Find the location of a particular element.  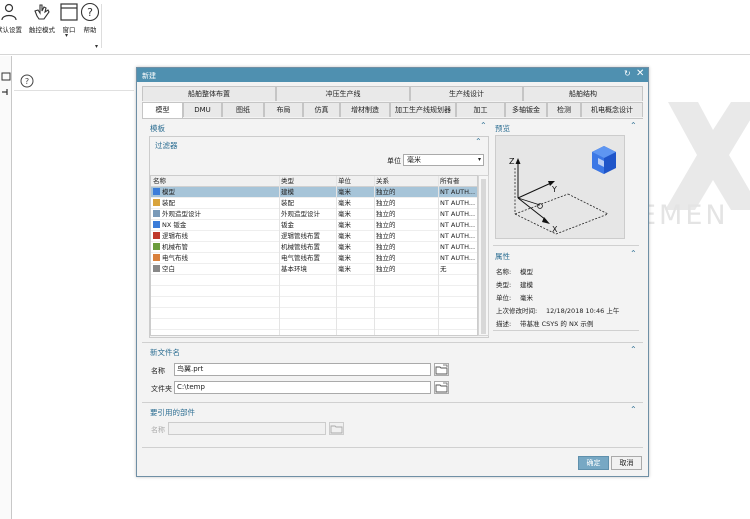

column-header-owner: 所有者 is located at coordinates (457, 181).